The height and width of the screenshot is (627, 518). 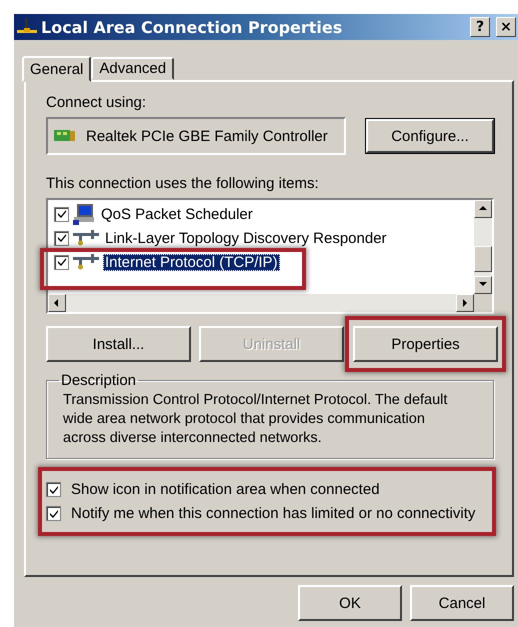 I want to click on window-title: Local Area Connection Properties, so click(x=192, y=27).